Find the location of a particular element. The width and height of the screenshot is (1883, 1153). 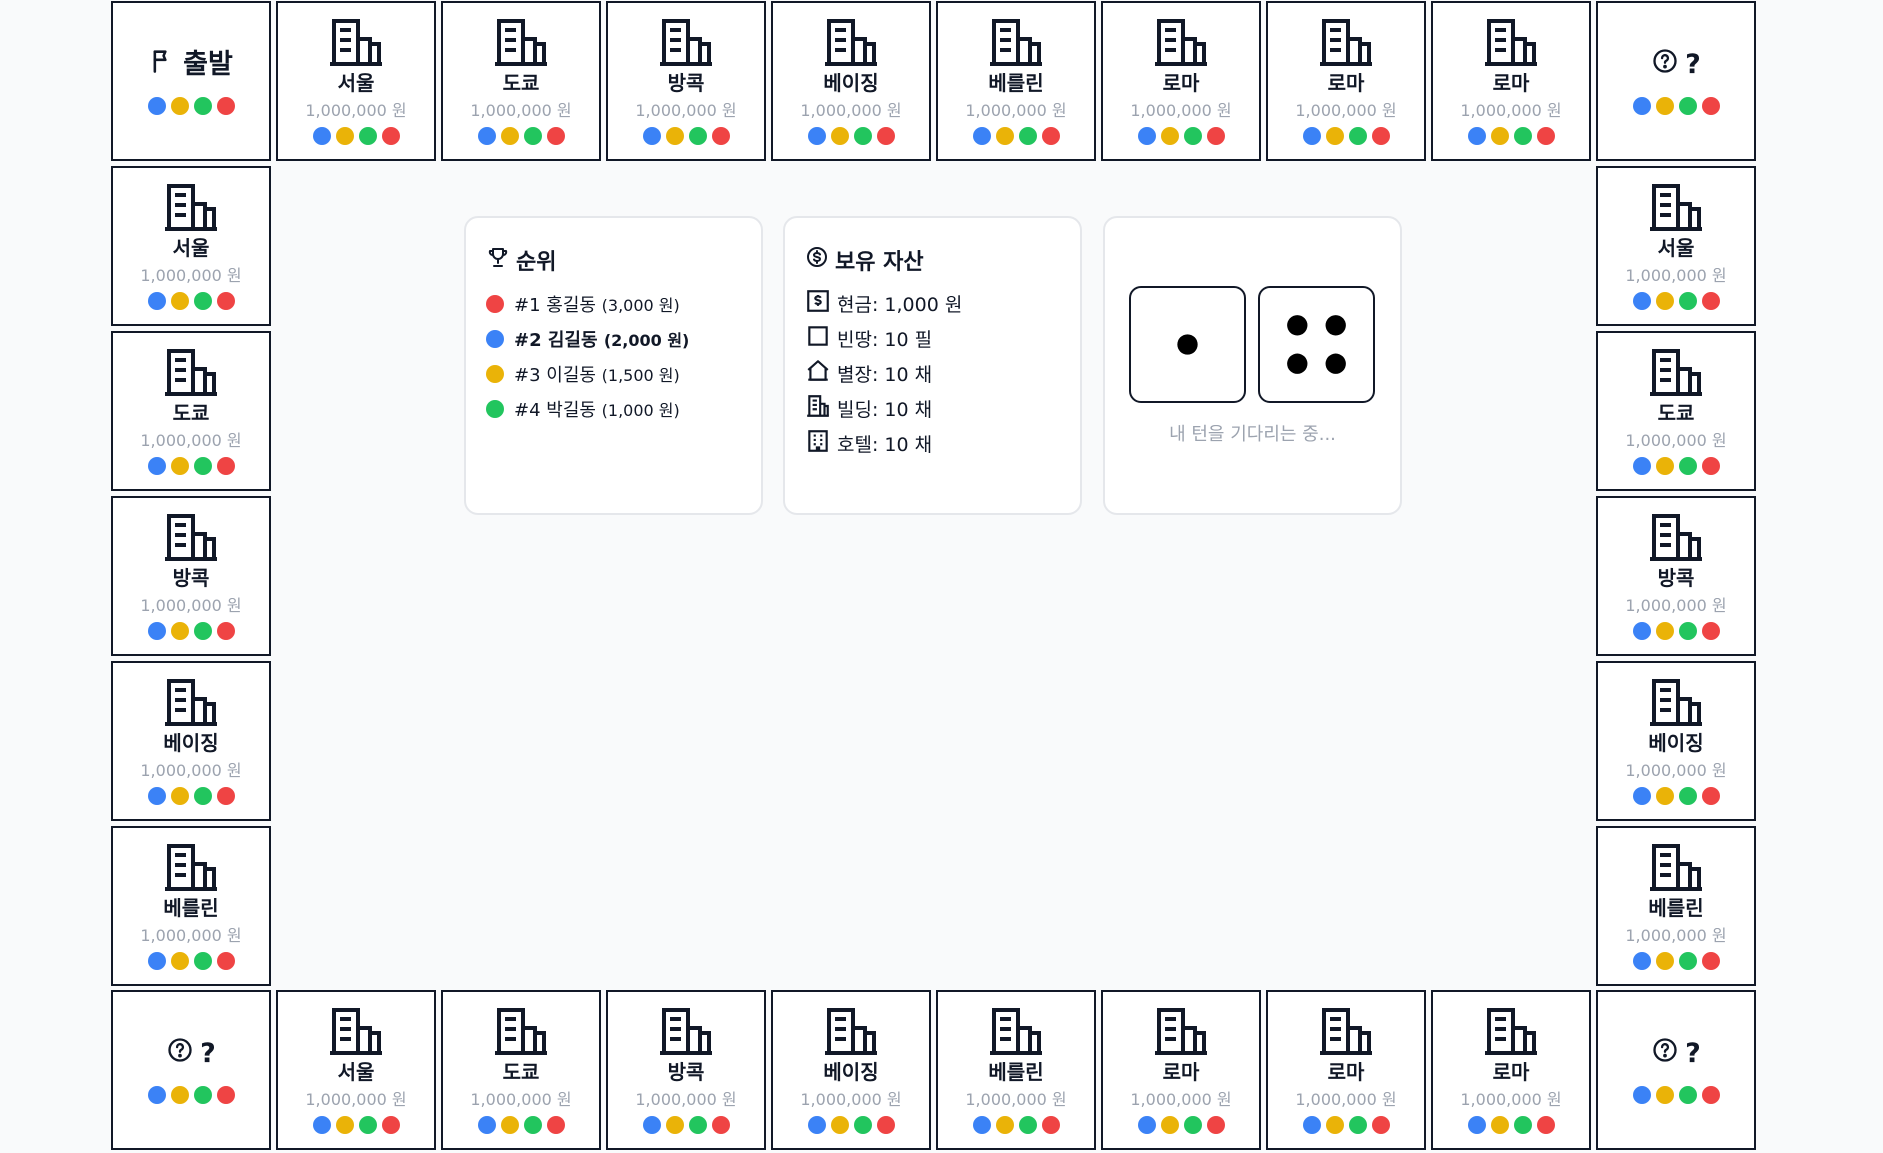

city-name: 베이징 is located at coordinates (191, 742).